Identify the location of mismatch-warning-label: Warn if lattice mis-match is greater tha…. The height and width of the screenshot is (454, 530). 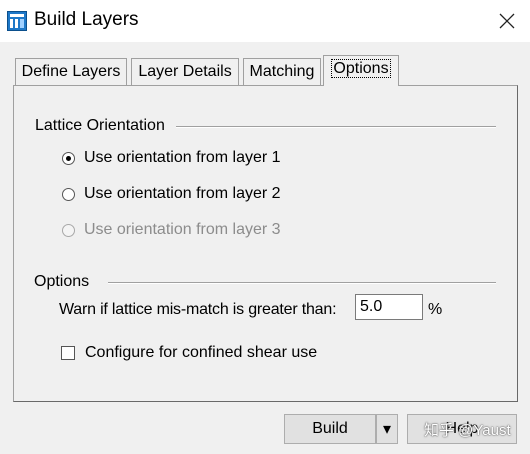
(198, 309).